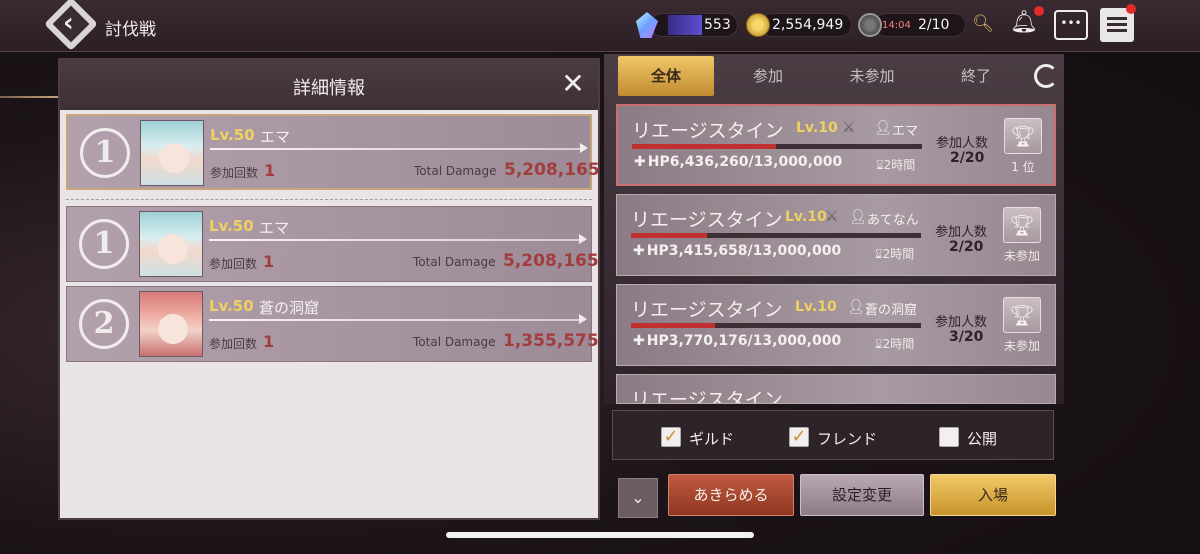 The image size is (1200, 554). I want to click on hourglass-icon: ⌛︎, so click(880, 165).